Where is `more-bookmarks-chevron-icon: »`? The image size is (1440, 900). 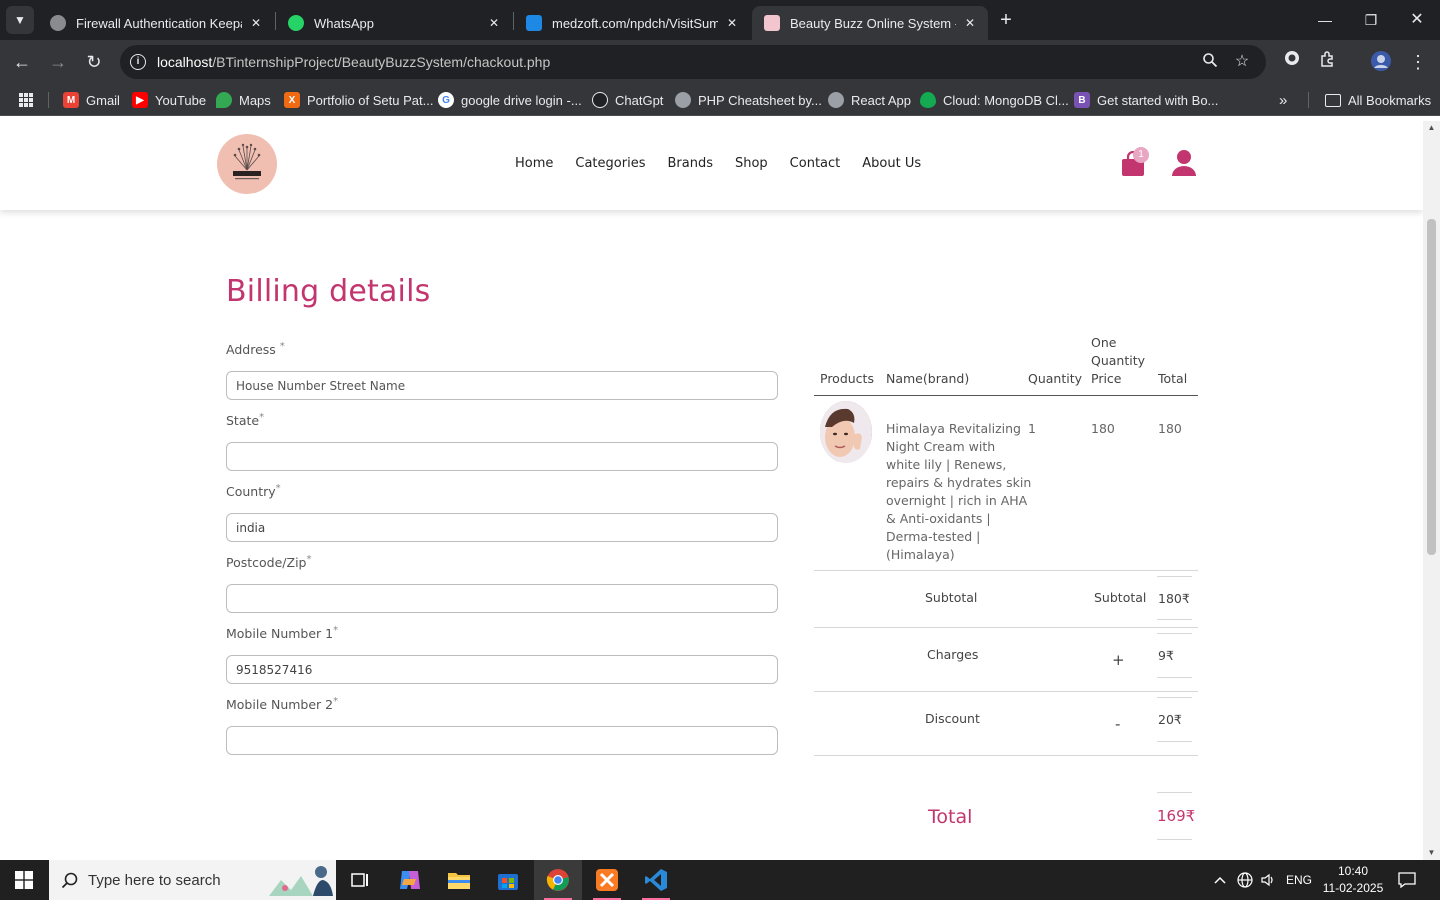
more-bookmarks-chevron-icon: » is located at coordinates (1283, 100).